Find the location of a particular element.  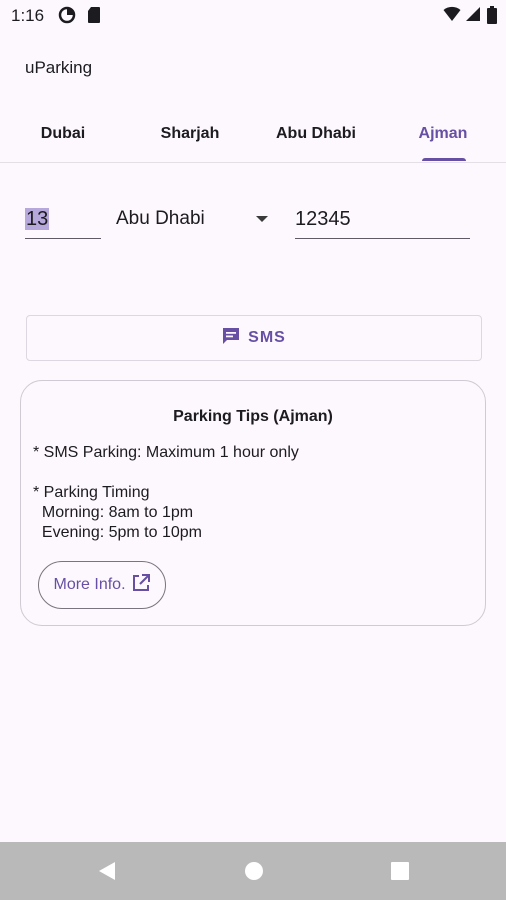

emirate-dropdown-value: Abu Dhabi is located at coordinates (160, 218).